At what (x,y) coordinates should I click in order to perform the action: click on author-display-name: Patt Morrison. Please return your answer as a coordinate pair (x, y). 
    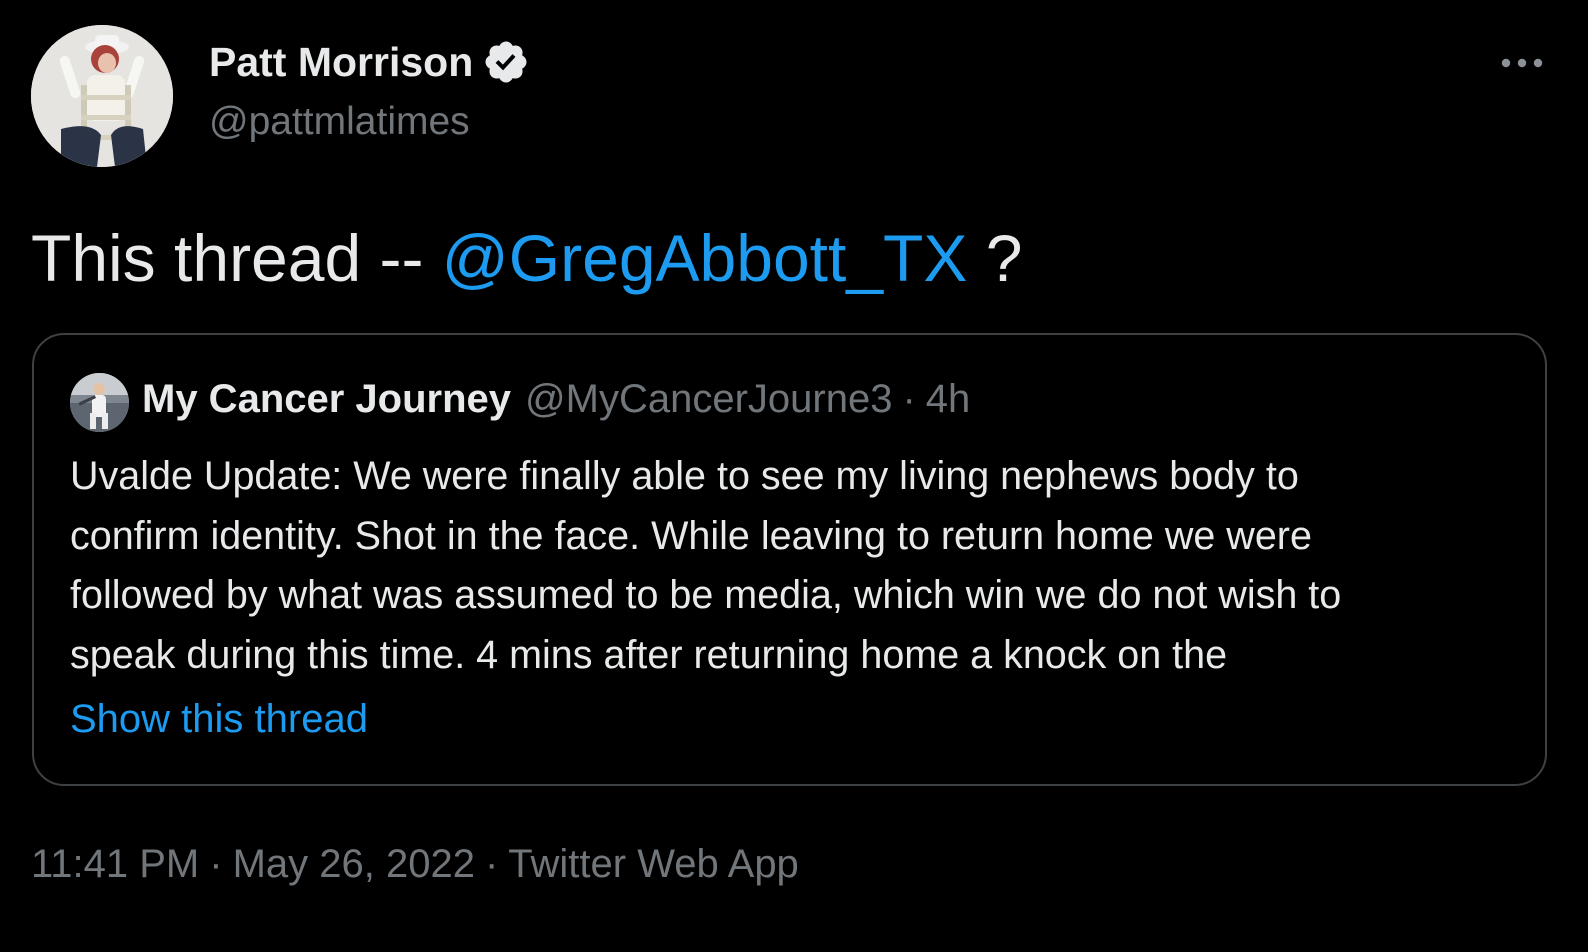
    Looking at the image, I should click on (369, 62).